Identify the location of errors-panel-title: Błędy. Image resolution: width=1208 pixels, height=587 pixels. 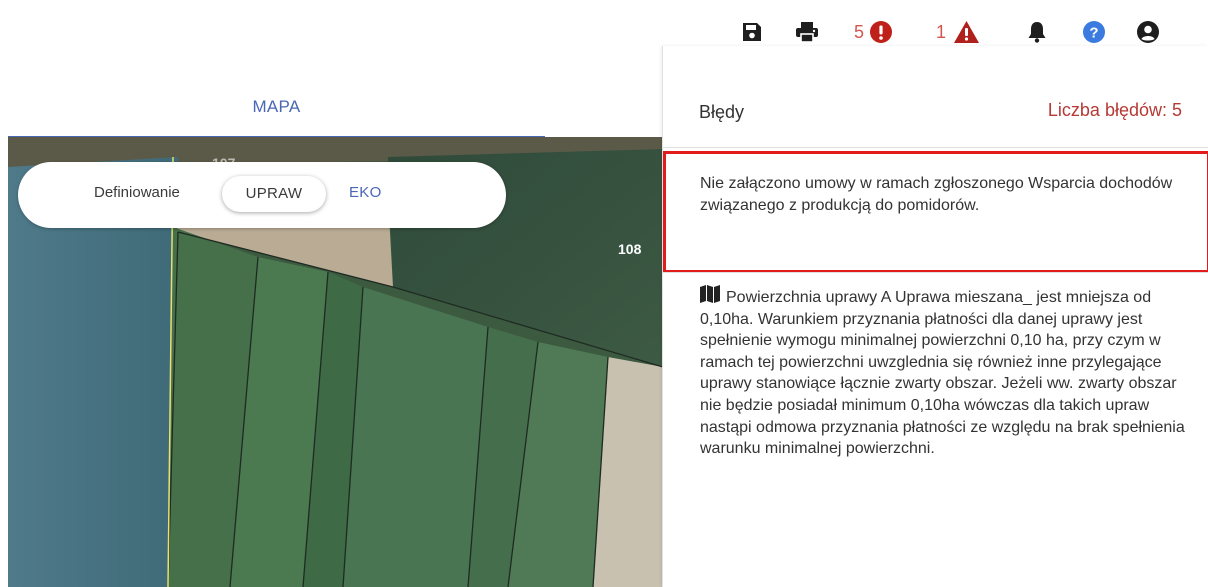
(722, 112).